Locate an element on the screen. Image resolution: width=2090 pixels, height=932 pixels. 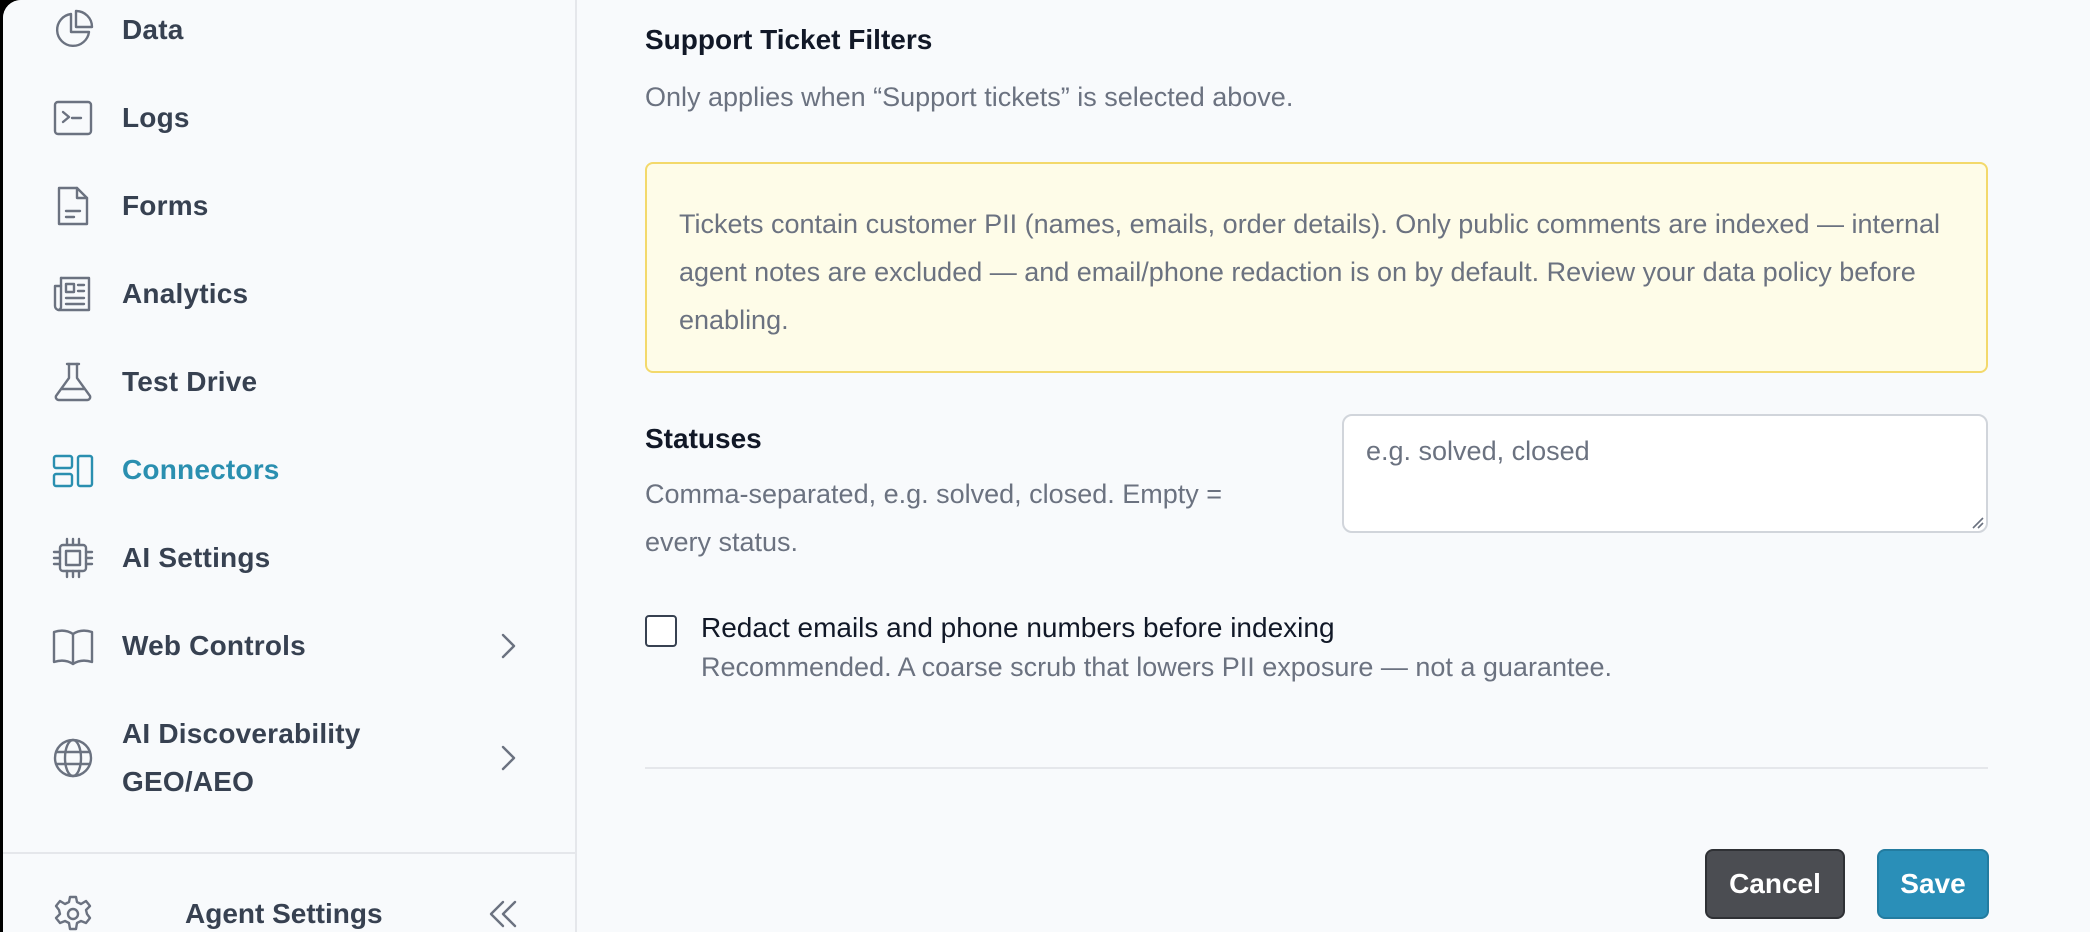
agent-settings-label: Agent Settings is located at coordinates (284, 914).